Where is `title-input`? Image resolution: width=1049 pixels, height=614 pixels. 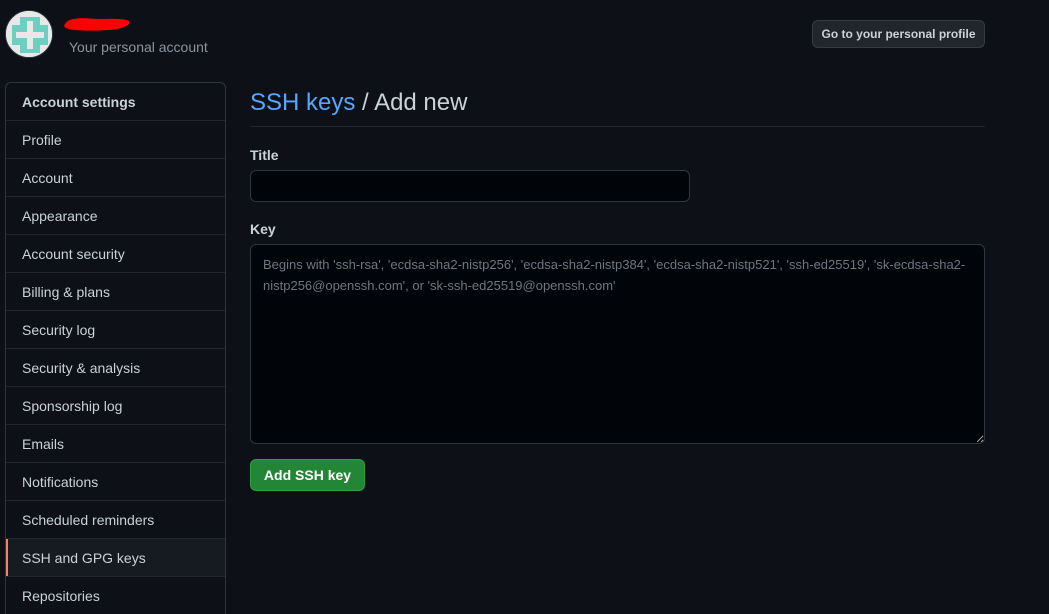
title-input is located at coordinates (470, 186).